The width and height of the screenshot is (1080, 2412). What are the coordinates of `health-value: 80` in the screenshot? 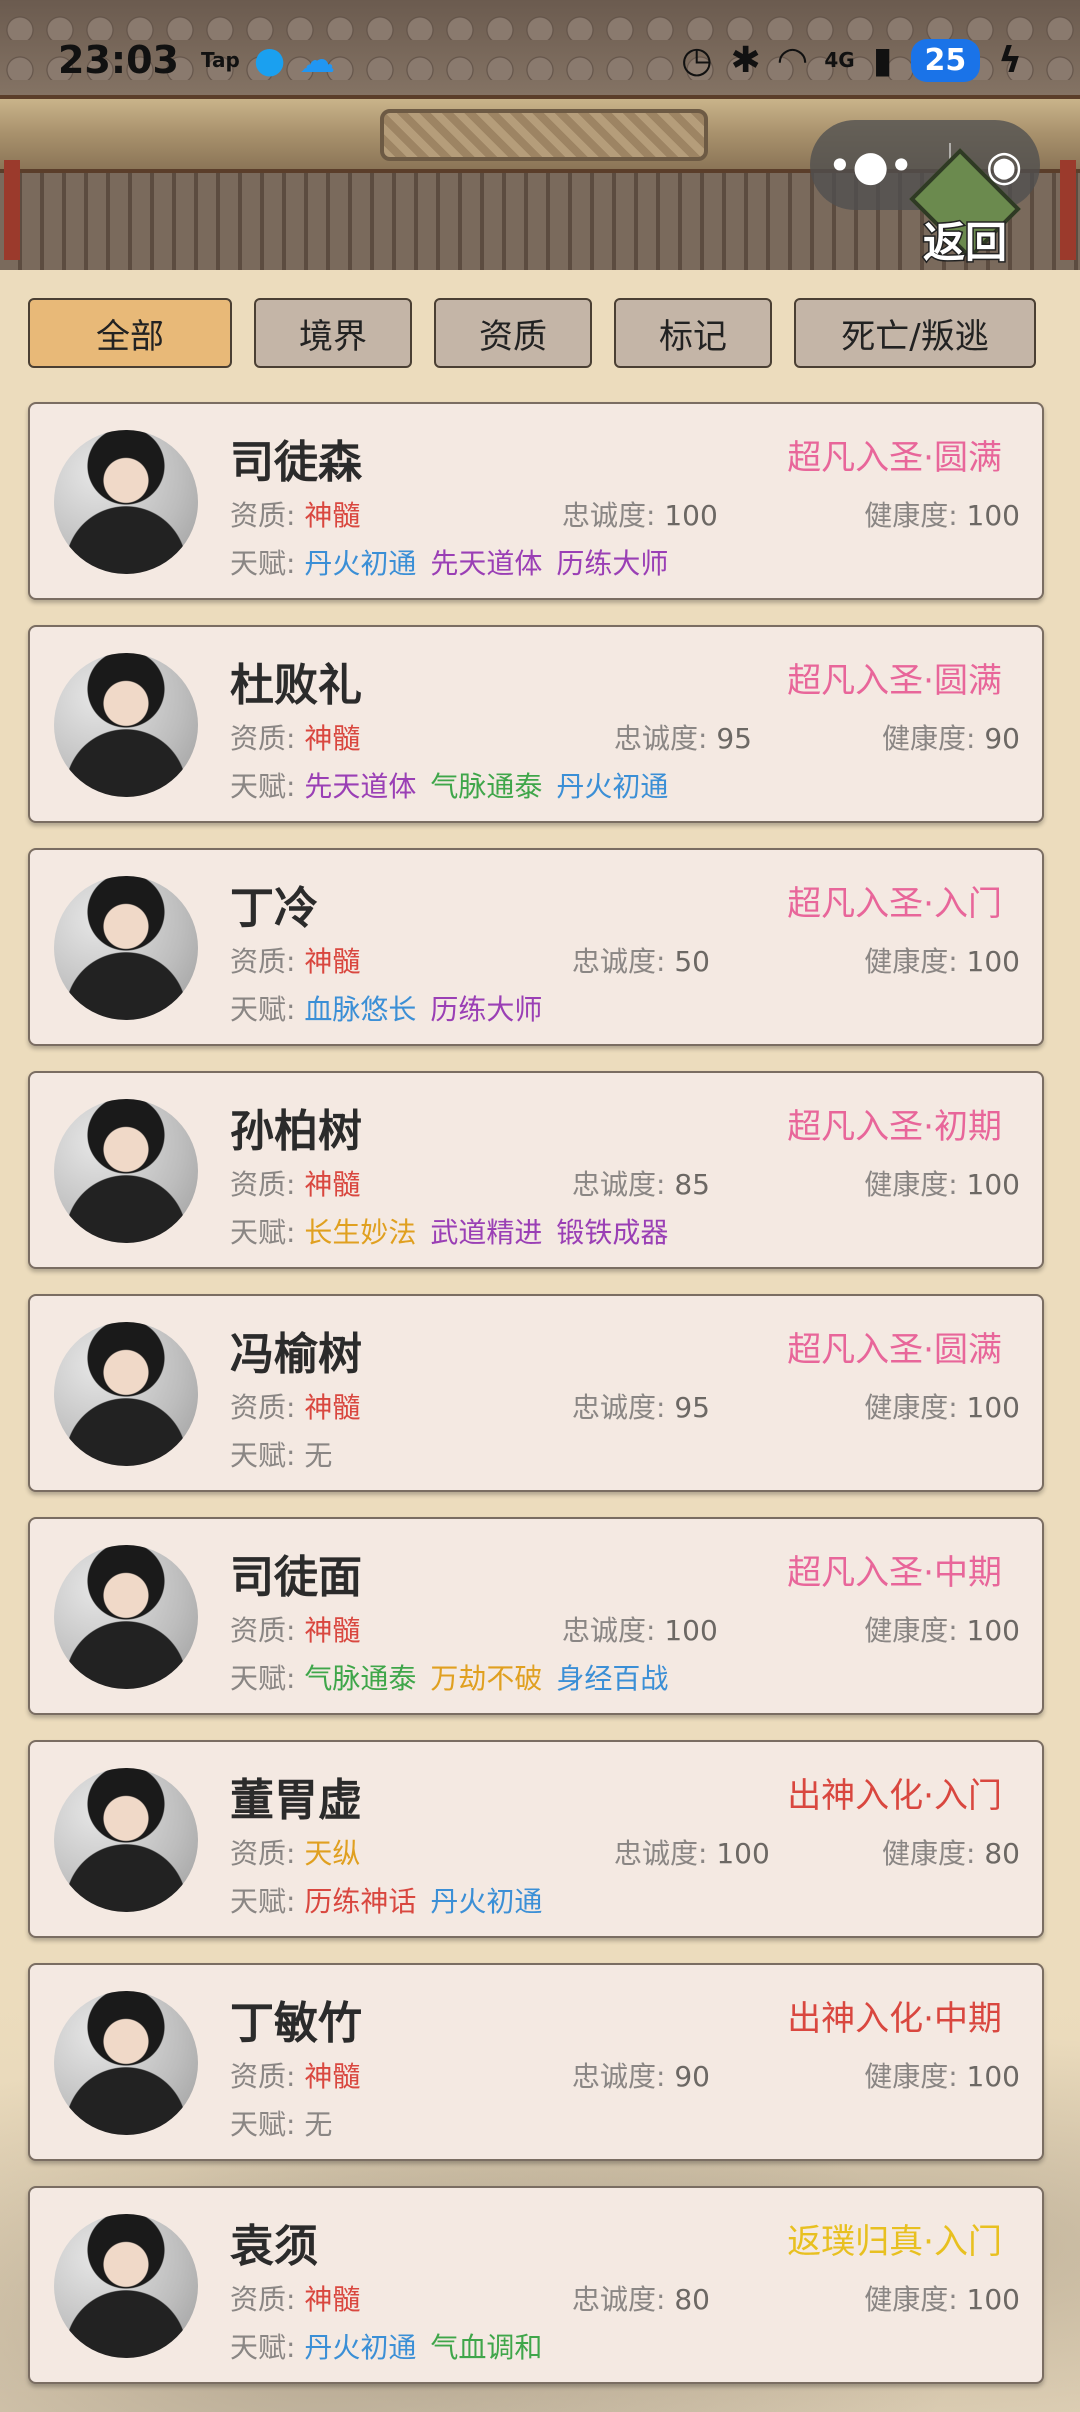 It's located at (1002, 1853).